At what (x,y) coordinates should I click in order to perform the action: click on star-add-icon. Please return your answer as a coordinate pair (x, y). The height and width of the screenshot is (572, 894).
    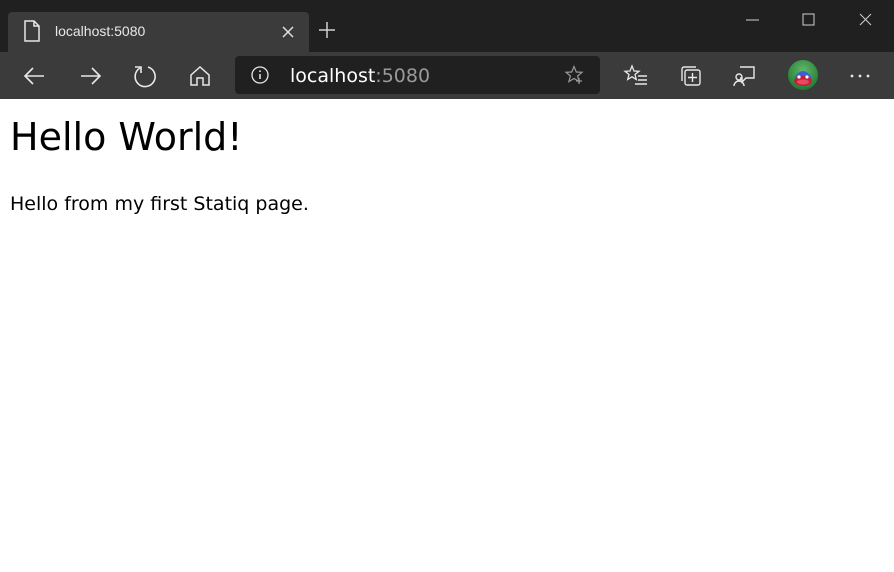
    Looking at the image, I should click on (574, 75).